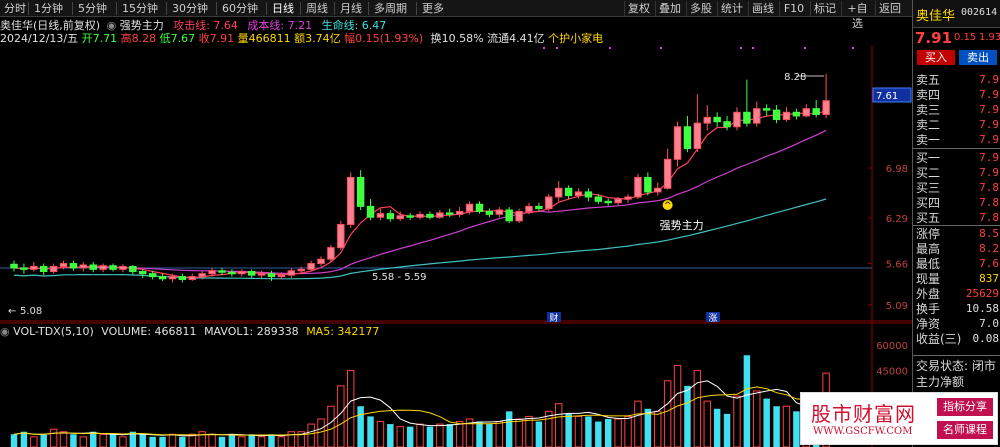 This screenshot has height=447, width=1000. I want to click on bid-row: 买五 7.8, so click(956, 218).